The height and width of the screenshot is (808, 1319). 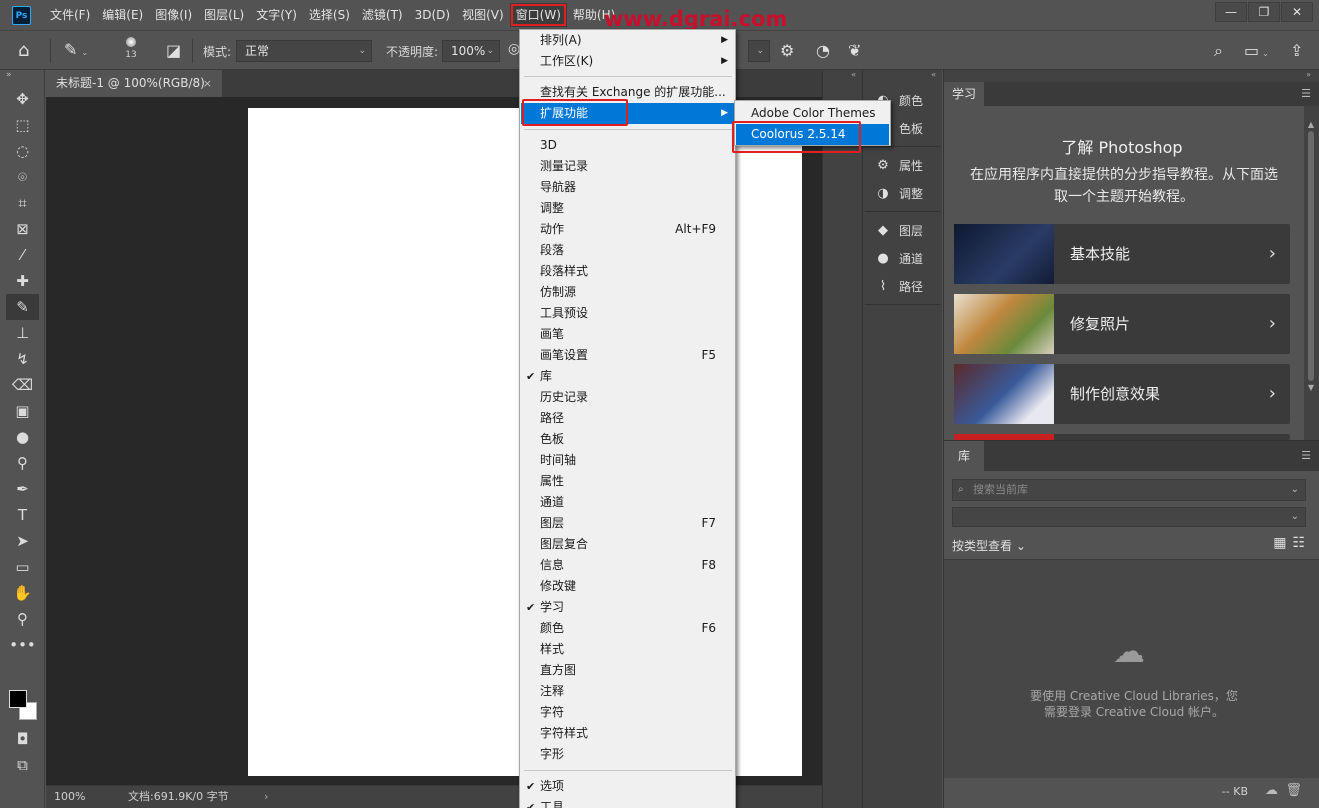 I want to click on menu-item-tools: ✔ 工具, so click(x=627, y=802).